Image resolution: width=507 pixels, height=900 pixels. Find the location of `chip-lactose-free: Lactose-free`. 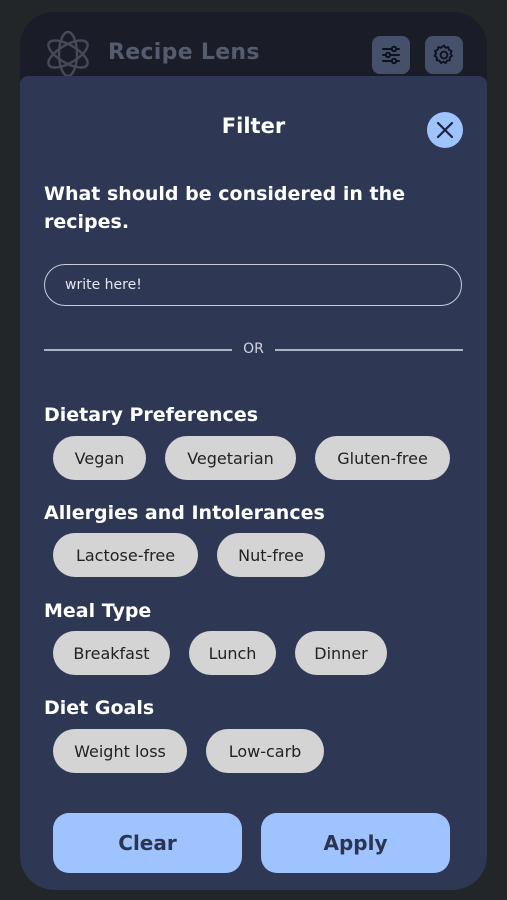

chip-lactose-free: Lactose-free is located at coordinates (125, 555).